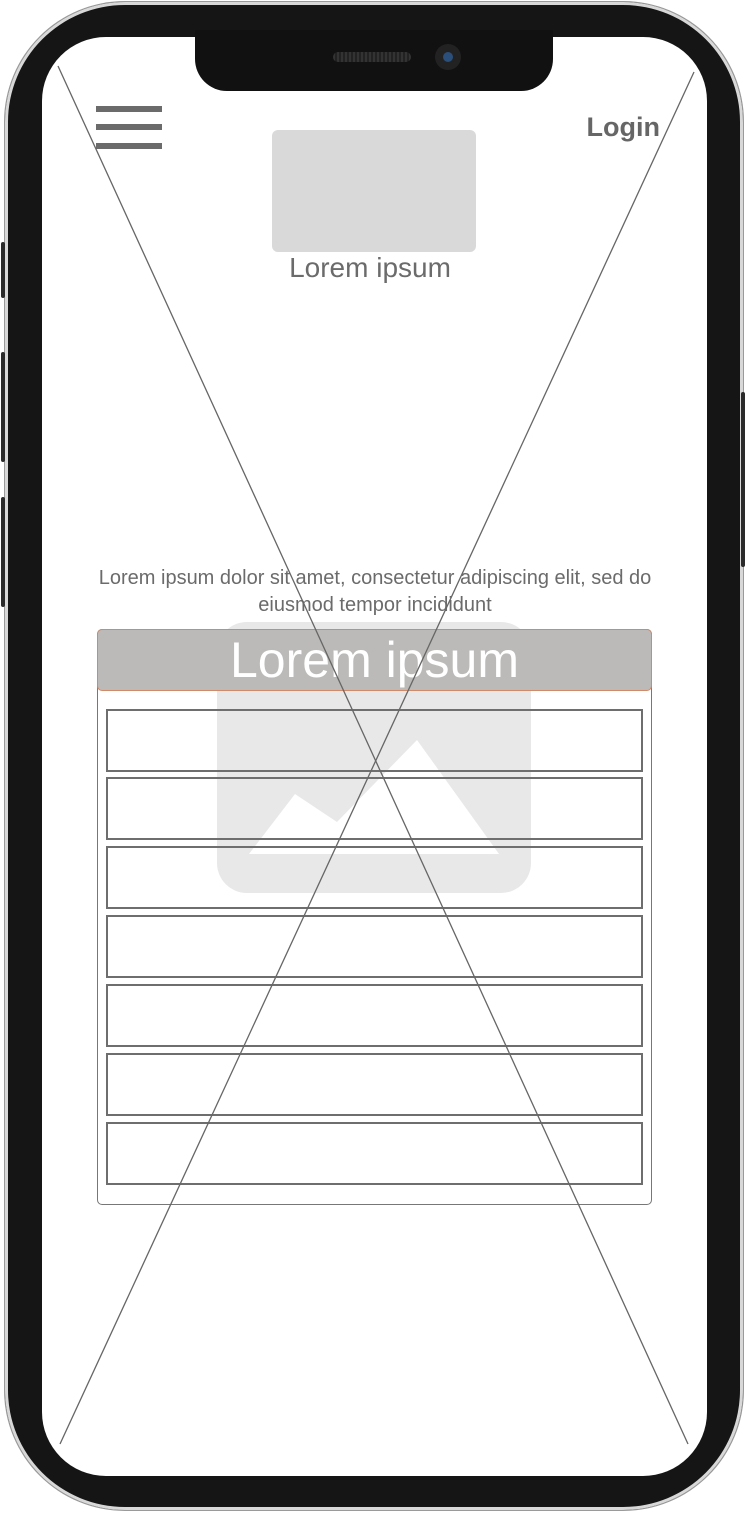  I want to click on table-header: Lorem ipsum, so click(374, 660).